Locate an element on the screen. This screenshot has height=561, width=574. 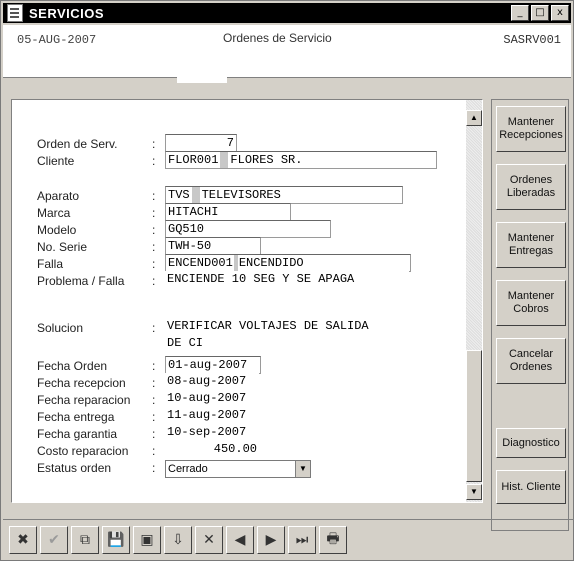
fecha-garantia-field: 10-sep-2007 is located at coordinates (212, 432).